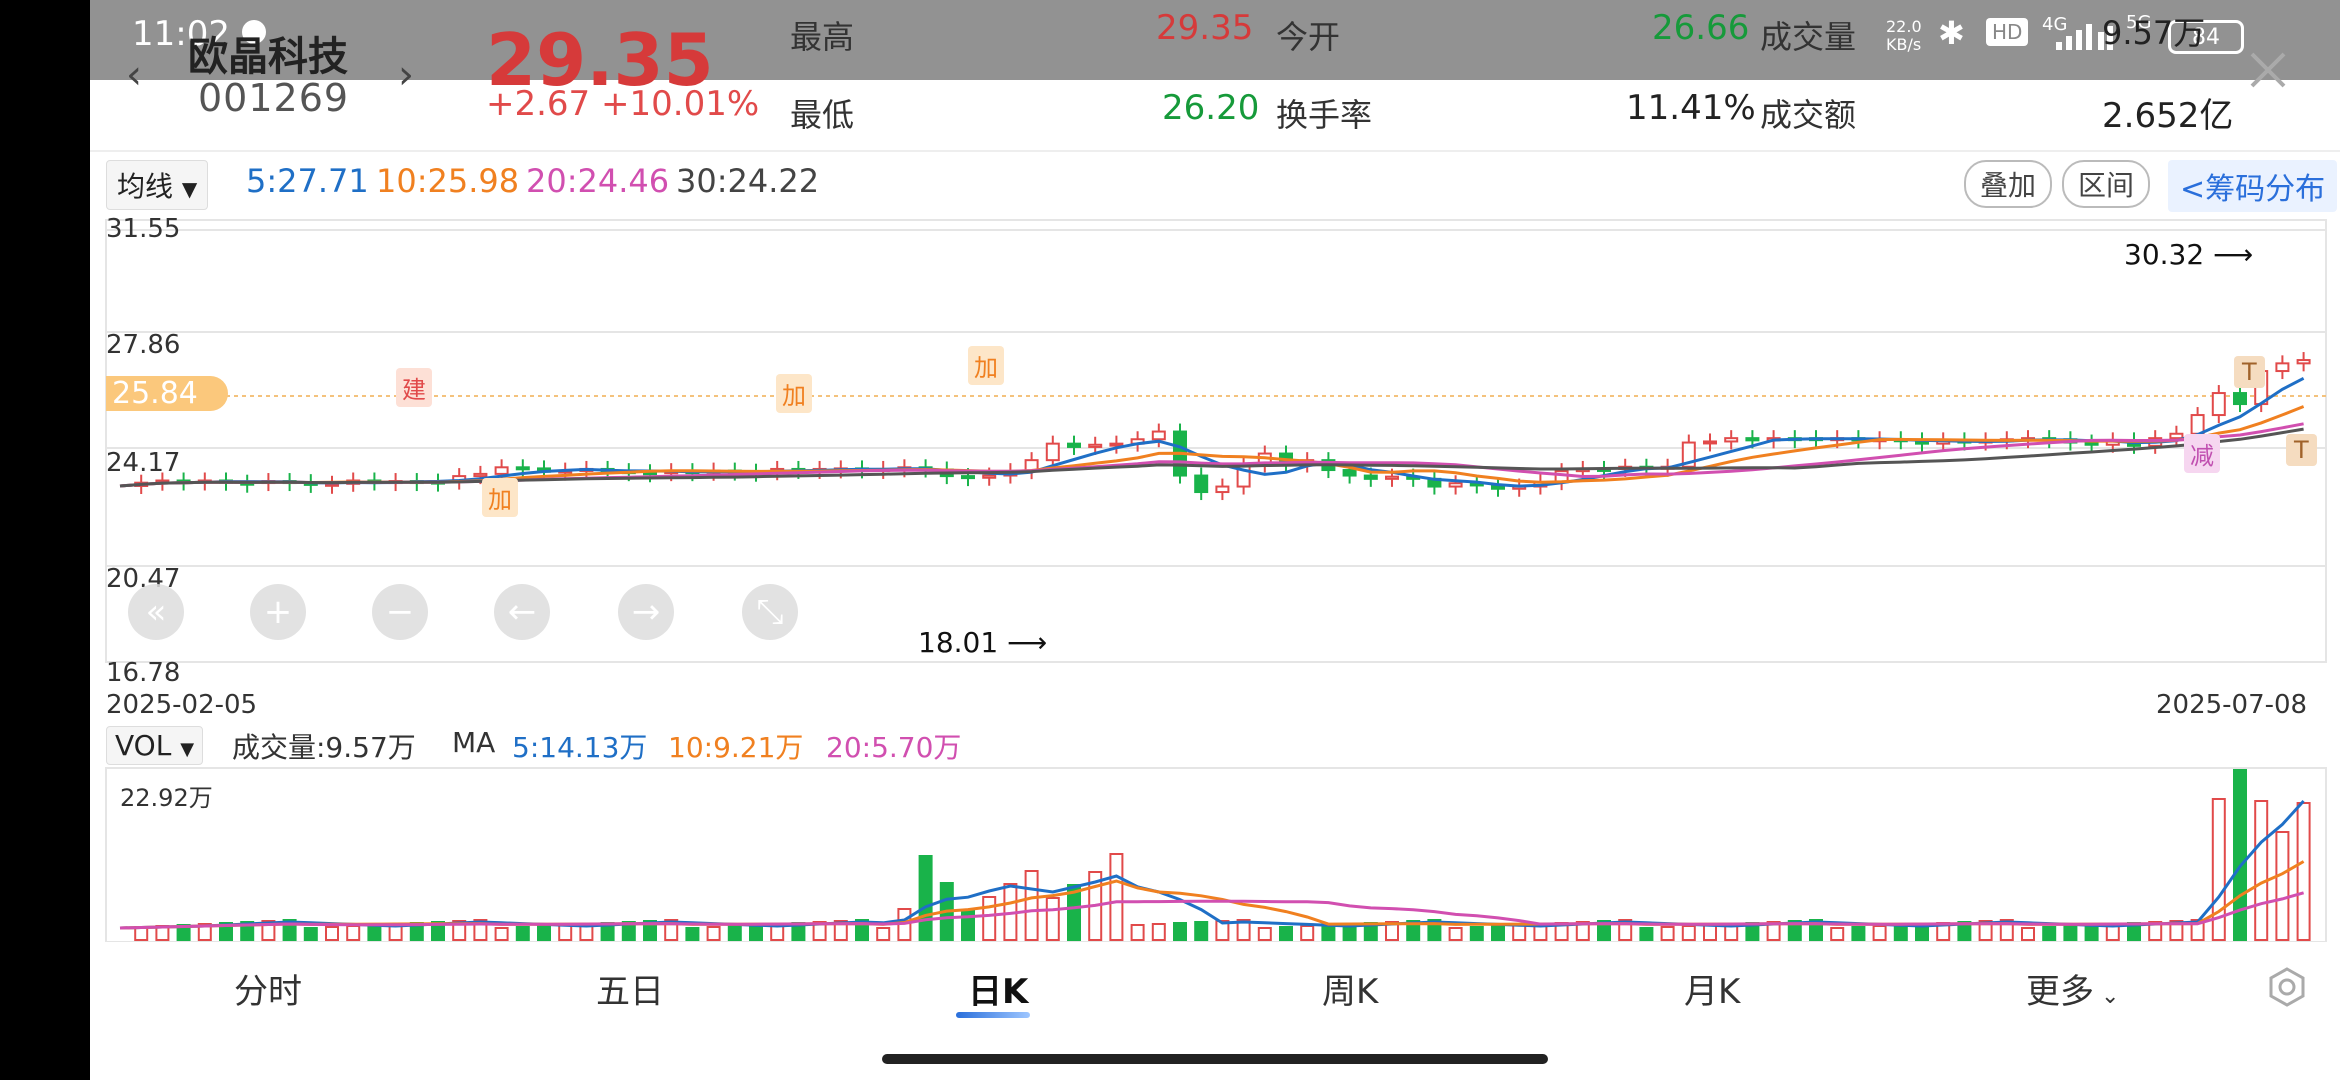 The image size is (2340, 1080). I want to click on volume-value: 9.57万, so click(2154, 33).